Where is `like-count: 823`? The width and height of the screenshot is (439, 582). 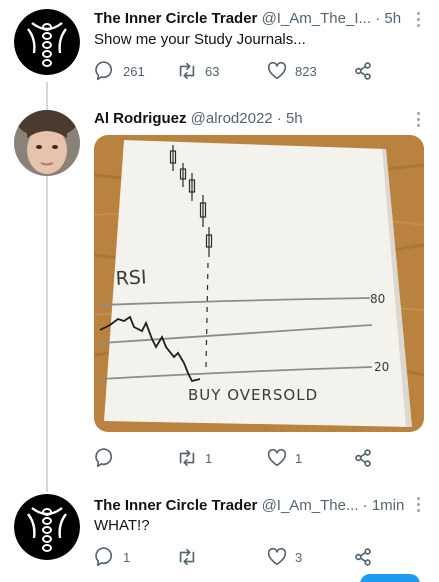 like-count: 823 is located at coordinates (306, 71).